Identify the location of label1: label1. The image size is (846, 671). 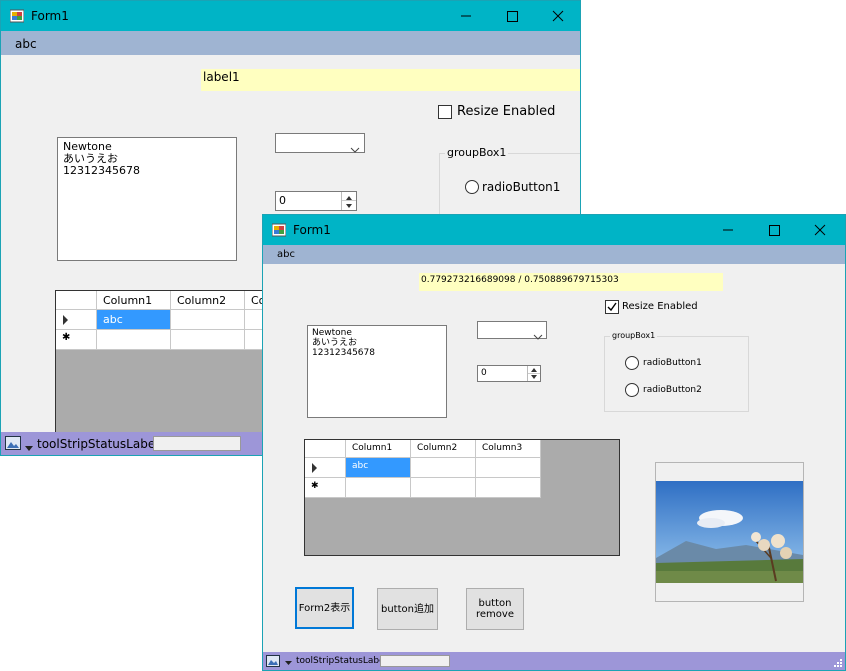
(390, 80).